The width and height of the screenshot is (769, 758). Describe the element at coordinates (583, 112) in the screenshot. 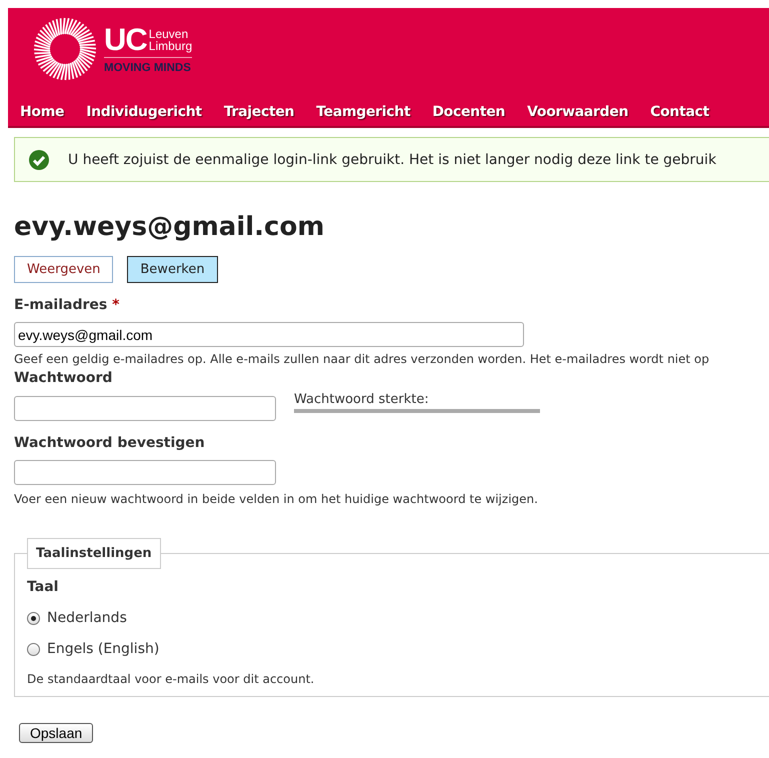

I see `nav-link: Voorwaarden` at that location.